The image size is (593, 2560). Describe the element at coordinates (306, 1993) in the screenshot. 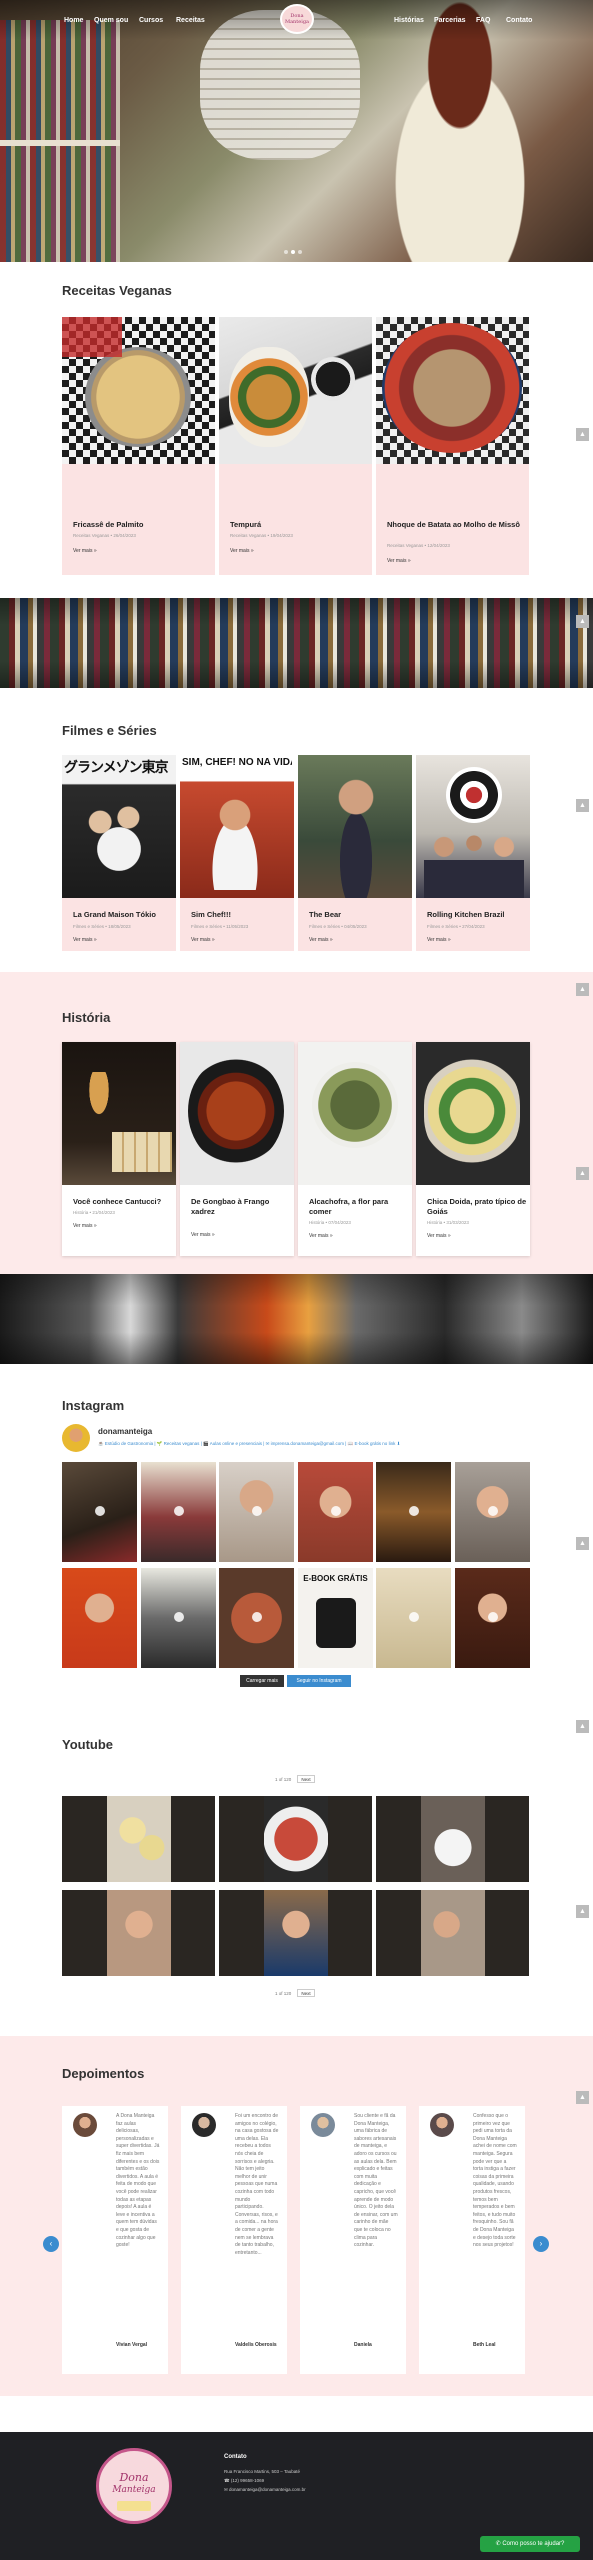

I see `youtube-next-bottom: Next` at that location.